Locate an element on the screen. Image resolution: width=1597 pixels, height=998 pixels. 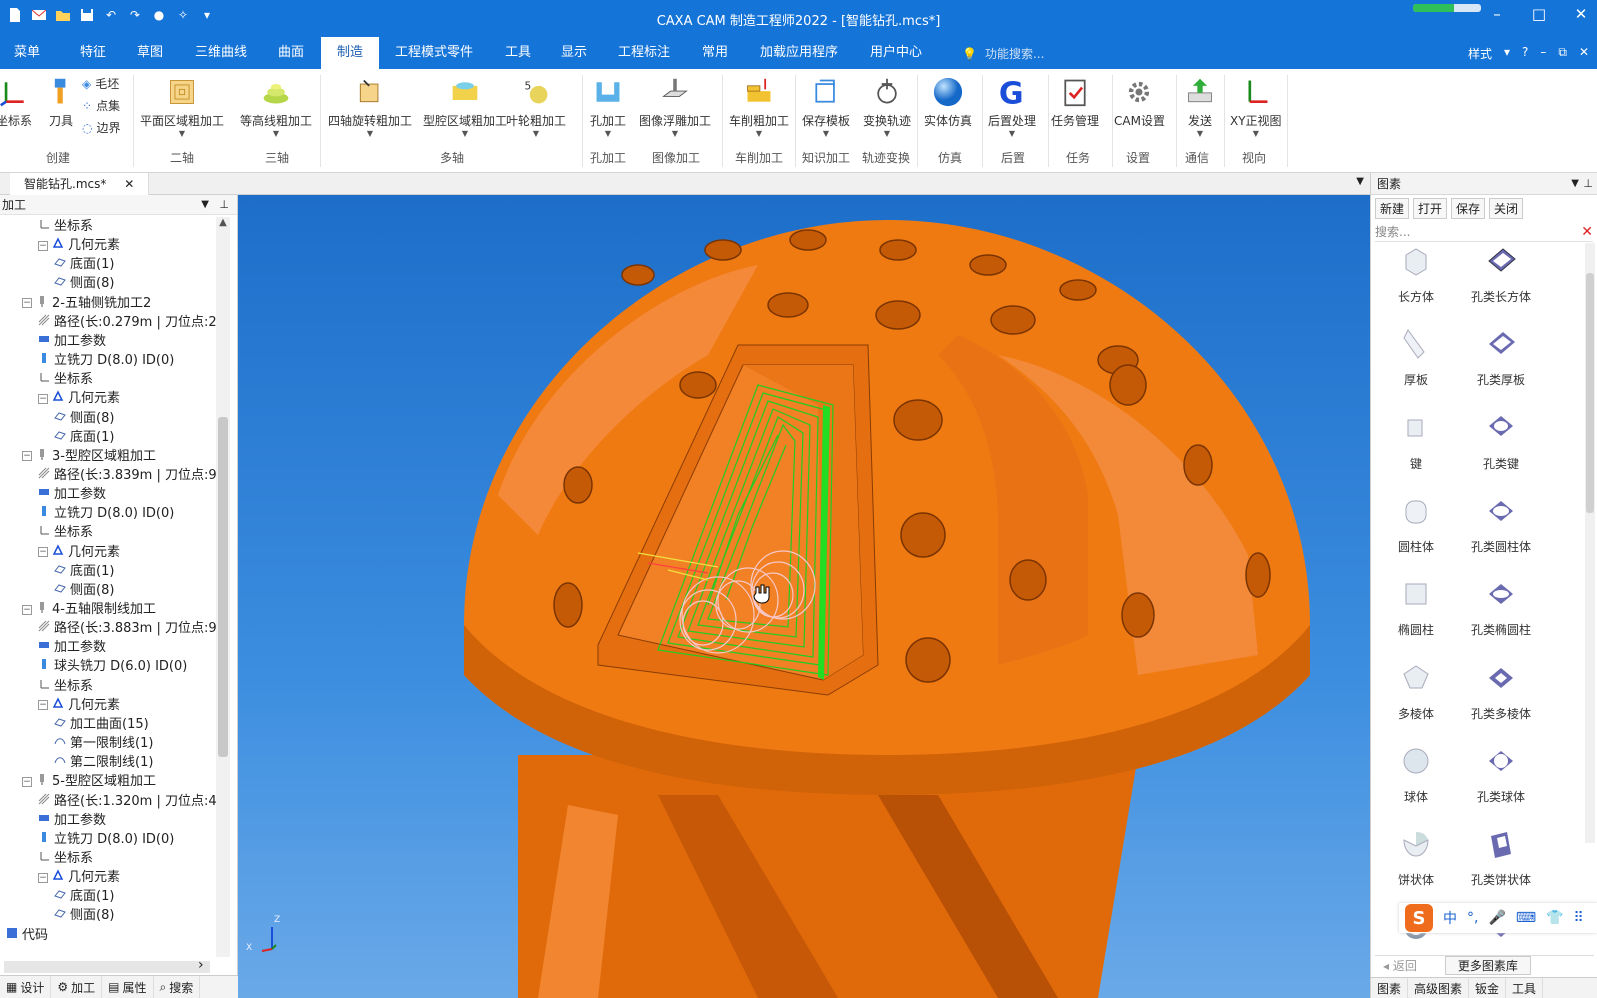
turning-rough-button: 车削粗加工 ▼ is located at coordinates (759, 107).